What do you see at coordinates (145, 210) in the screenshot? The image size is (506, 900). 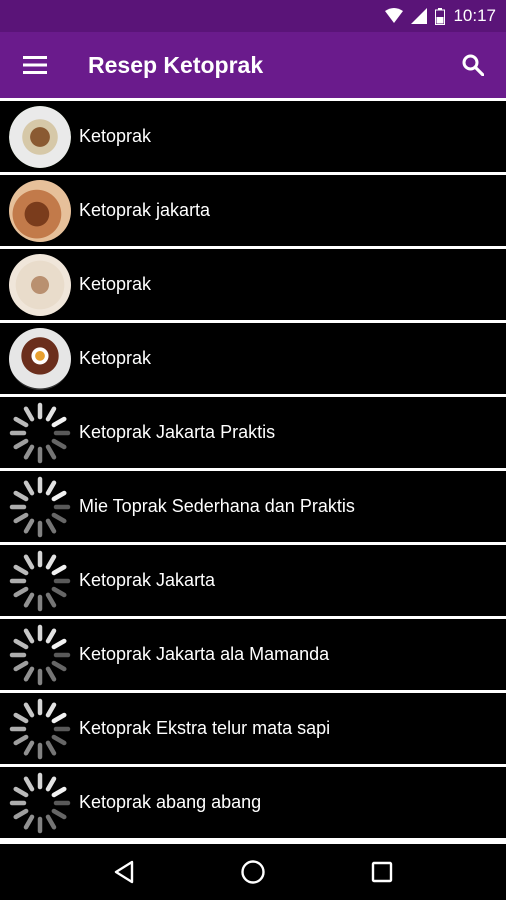 I see `recipe-title: Ketoprak jakarta` at bounding box center [145, 210].